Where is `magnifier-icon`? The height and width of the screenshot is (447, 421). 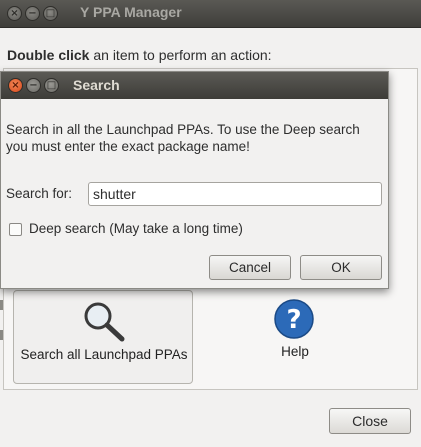 magnifier-icon is located at coordinates (104, 322).